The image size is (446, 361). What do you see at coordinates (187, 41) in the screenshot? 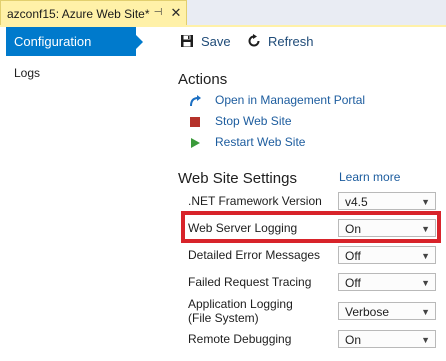
I see `save-icon` at bounding box center [187, 41].